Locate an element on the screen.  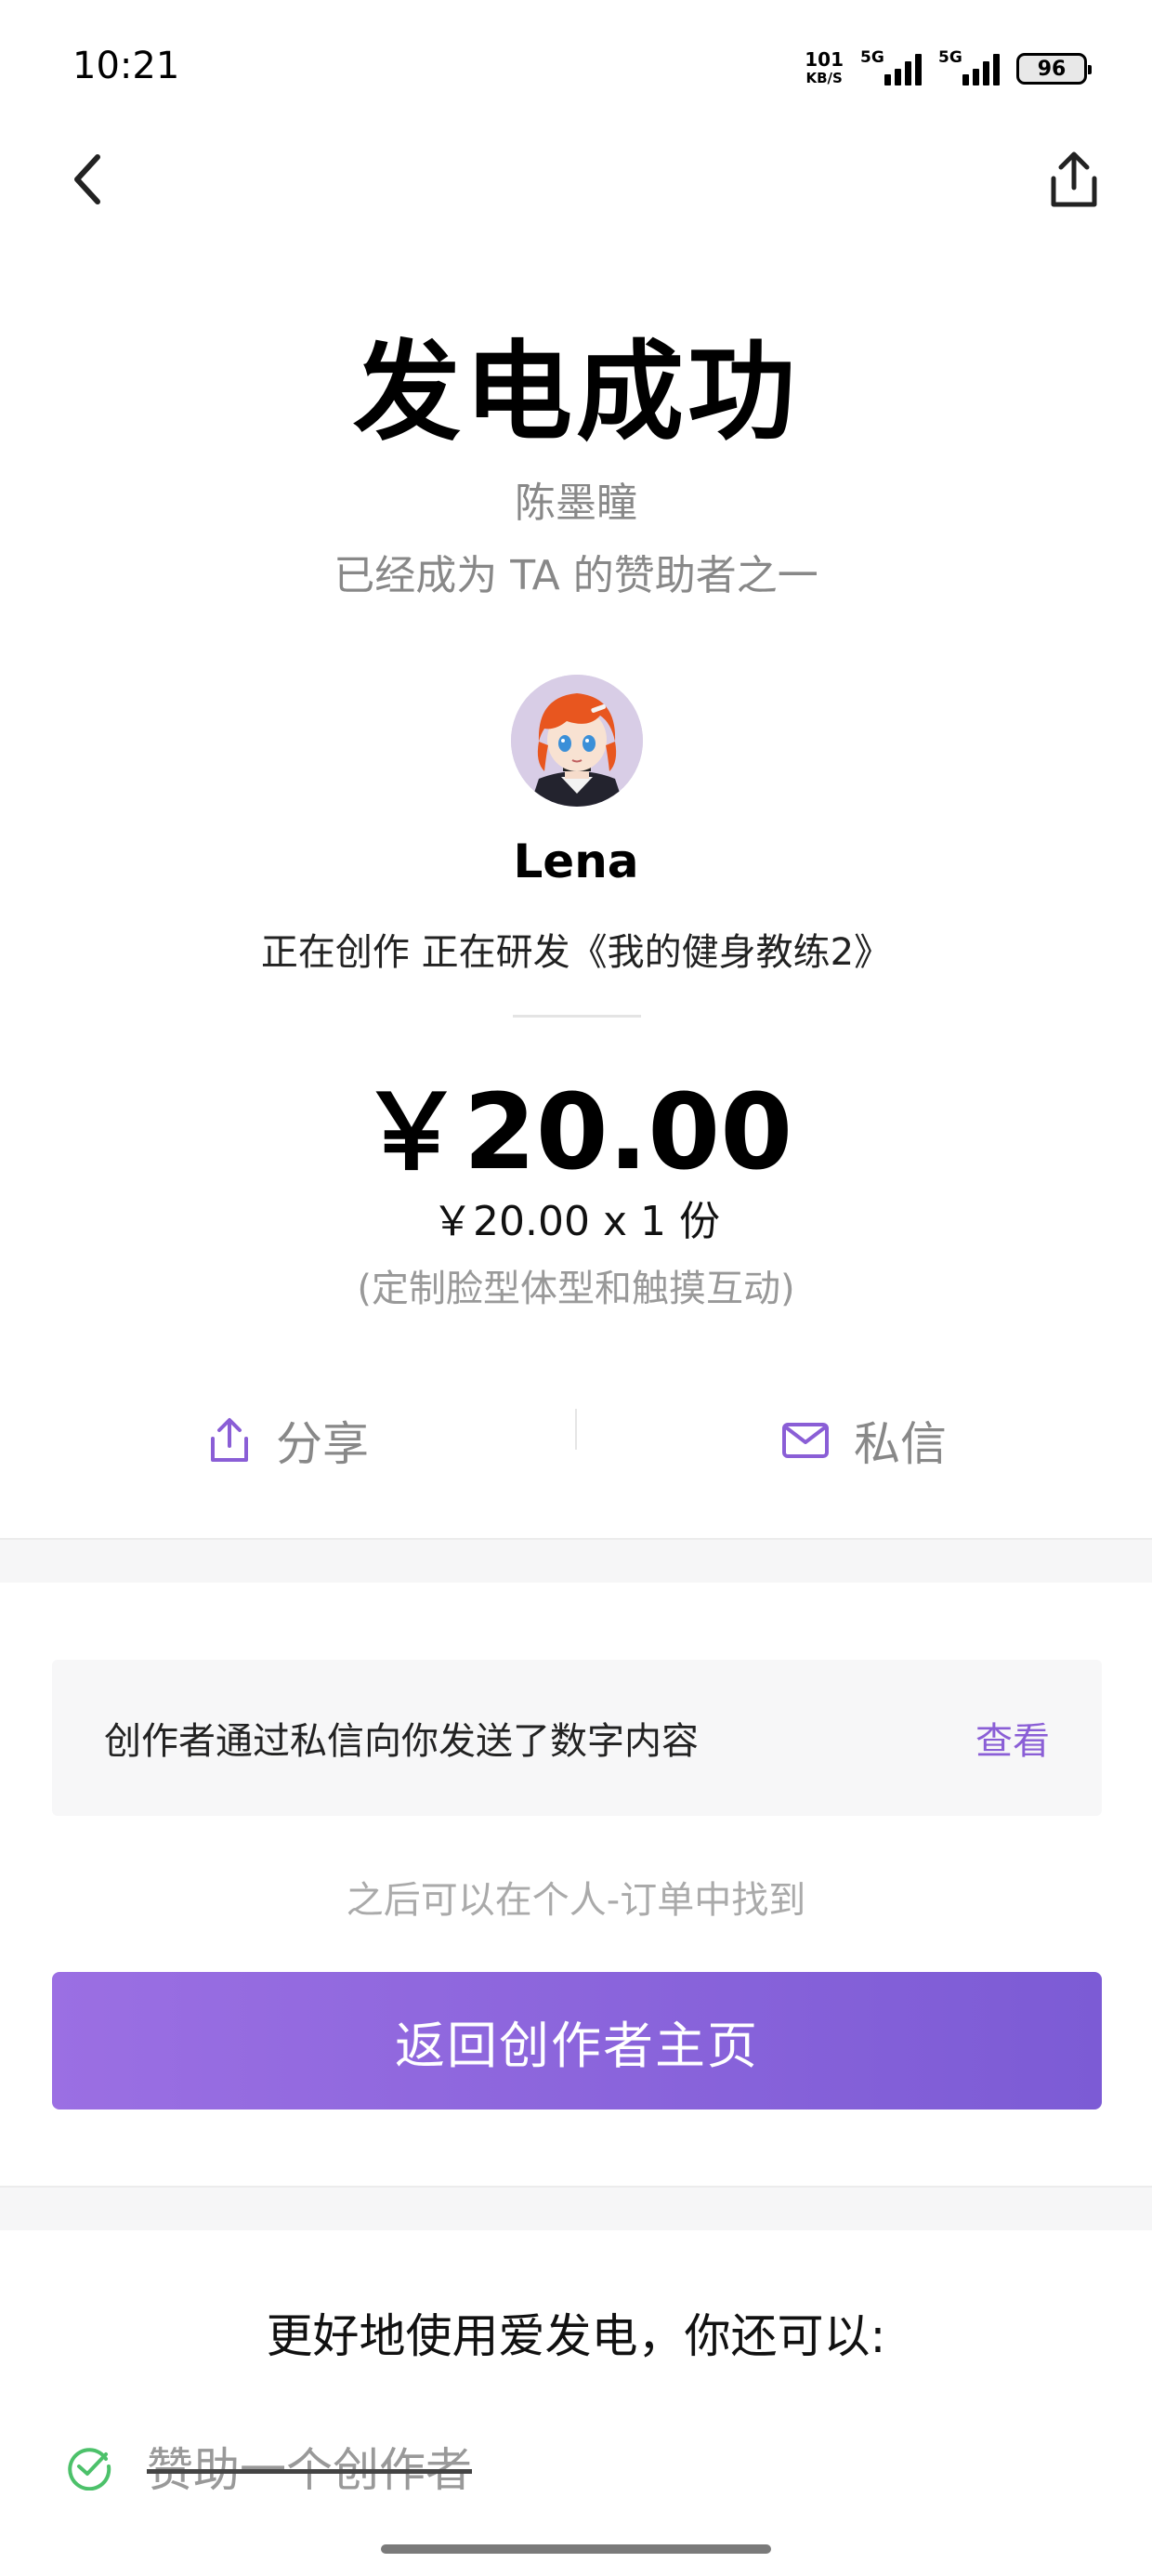
order-hint: 之后可以在个人-订单中找到 is located at coordinates (576, 1900).